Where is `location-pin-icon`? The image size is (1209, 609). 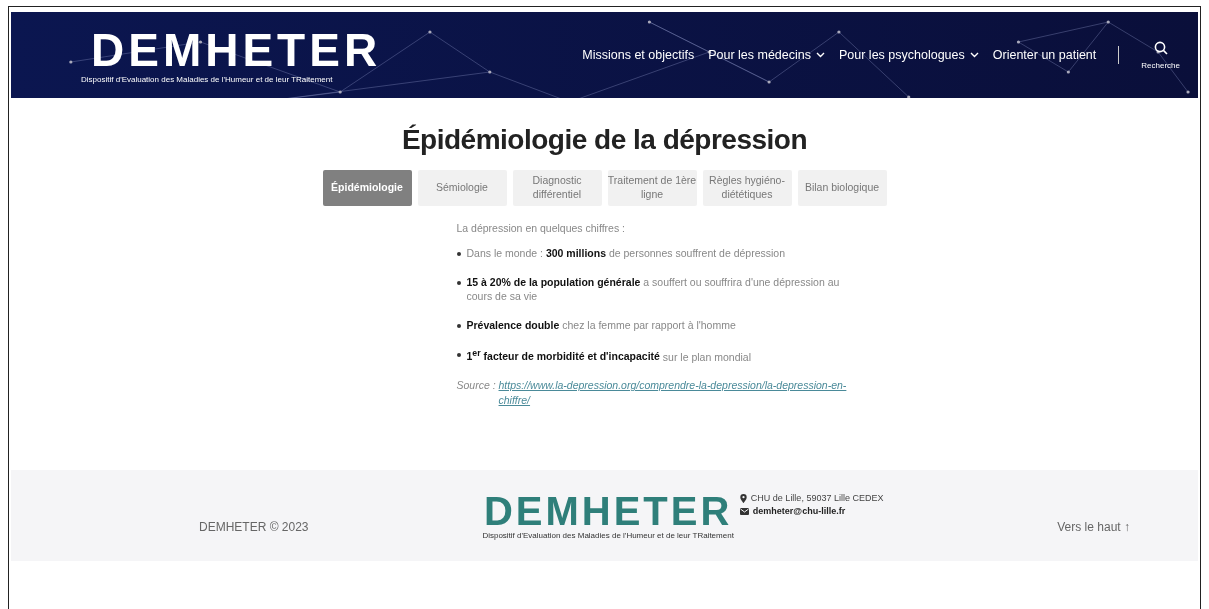
location-pin-icon is located at coordinates (743, 498).